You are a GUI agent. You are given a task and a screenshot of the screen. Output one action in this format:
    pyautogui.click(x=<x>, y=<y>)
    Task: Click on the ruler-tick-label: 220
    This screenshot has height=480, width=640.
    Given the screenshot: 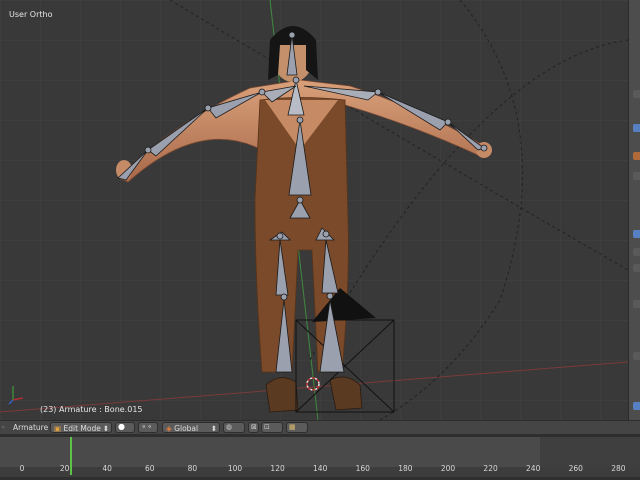 What is the action you would take?
    pyautogui.click(x=490, y=468)
    